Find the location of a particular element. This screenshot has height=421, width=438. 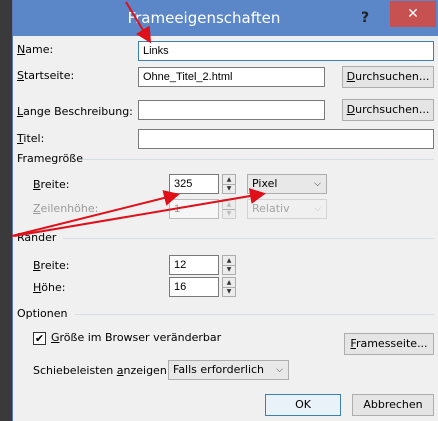

rand-hoehe-label: Höhe: is located at coordinates (49, 287).